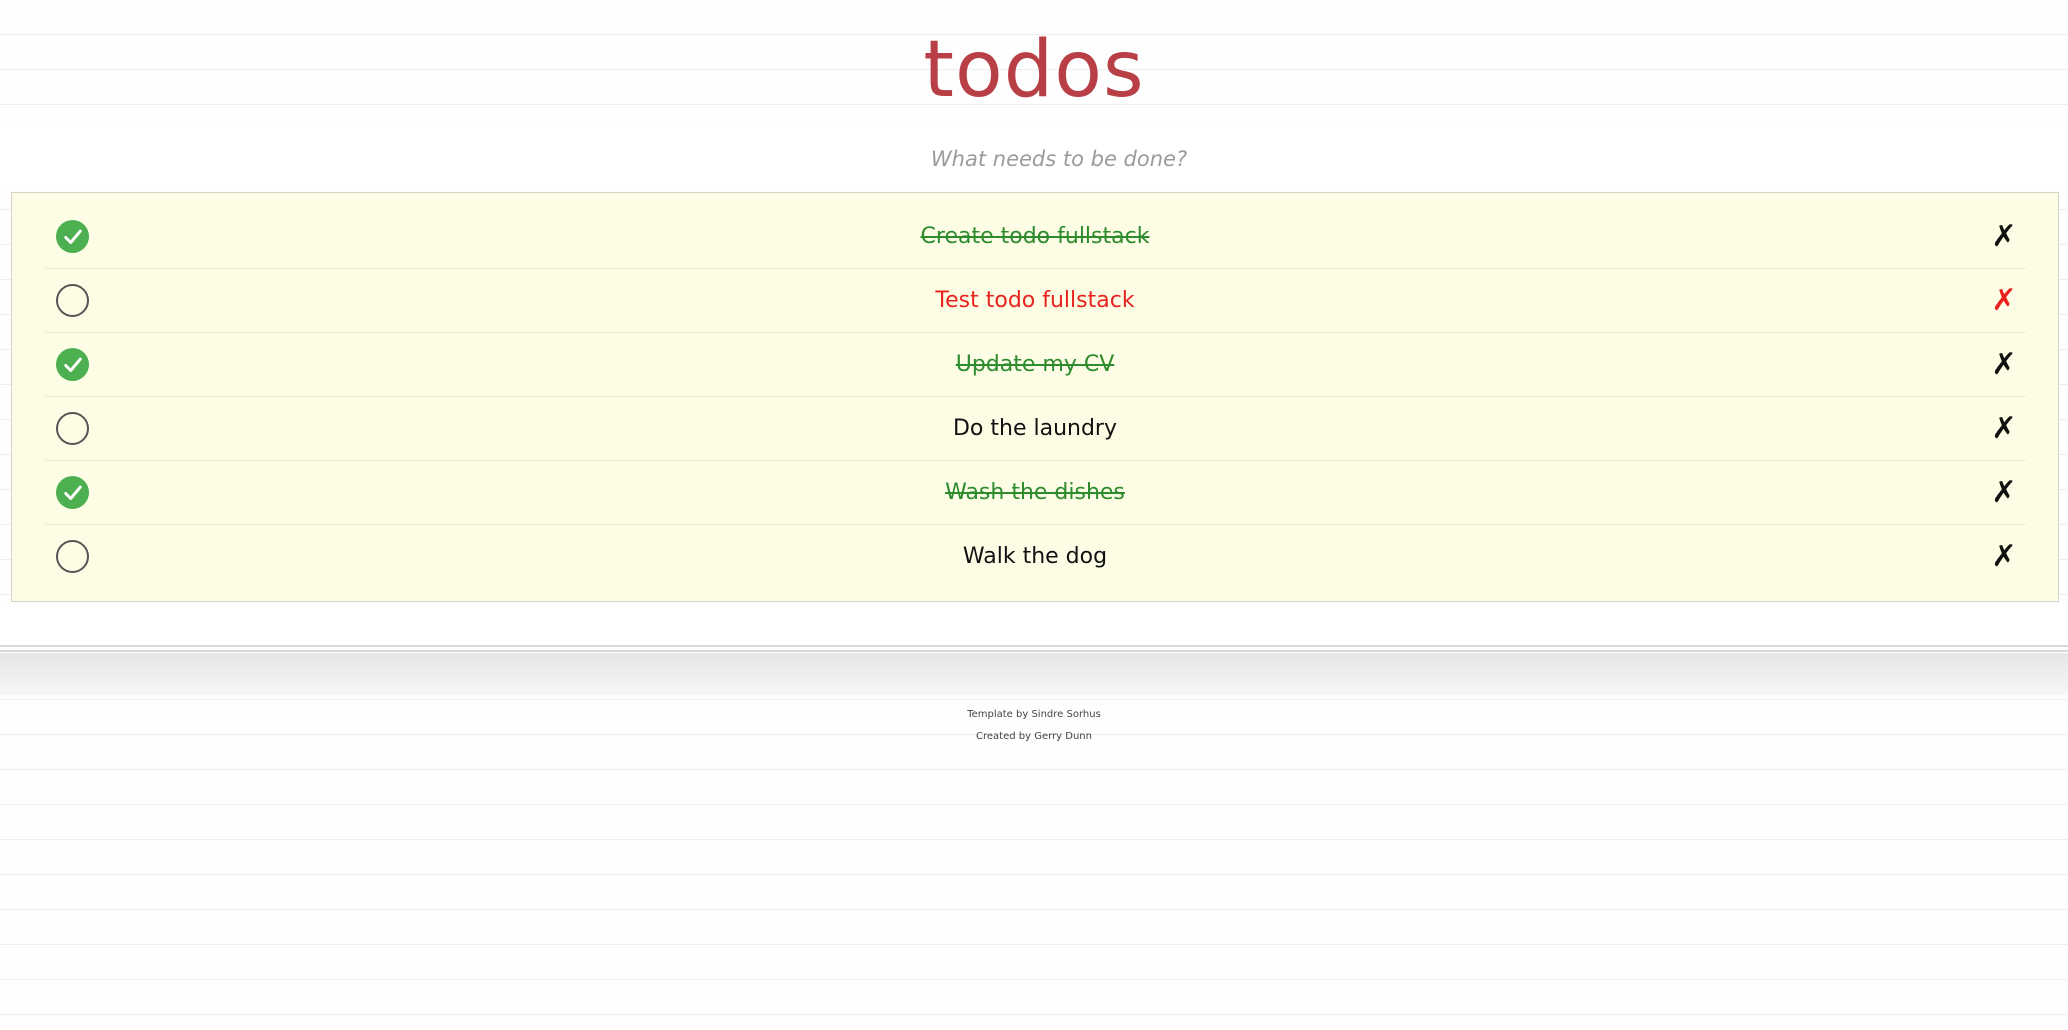 Image resolution: width=2068 pixels, height=1030 pixels. I want to click on todo-label: Wash the dishes, so click(1035, 492).